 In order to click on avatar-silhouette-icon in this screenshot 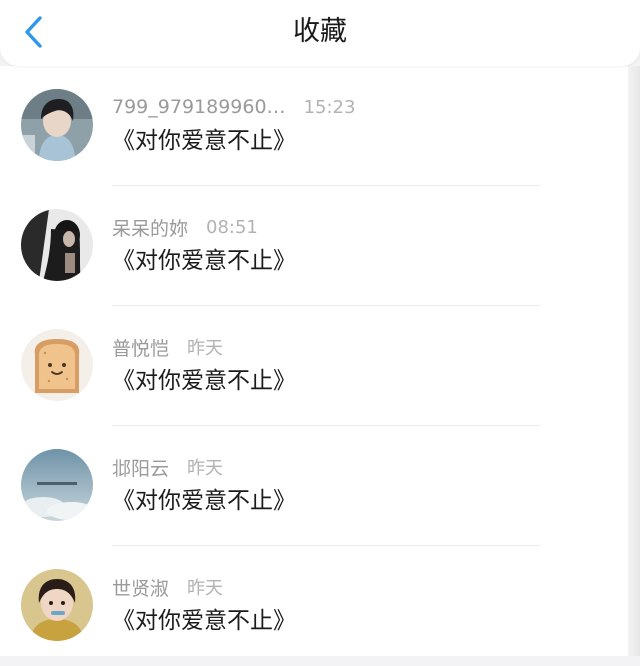, I will do `click(57, 245)`.